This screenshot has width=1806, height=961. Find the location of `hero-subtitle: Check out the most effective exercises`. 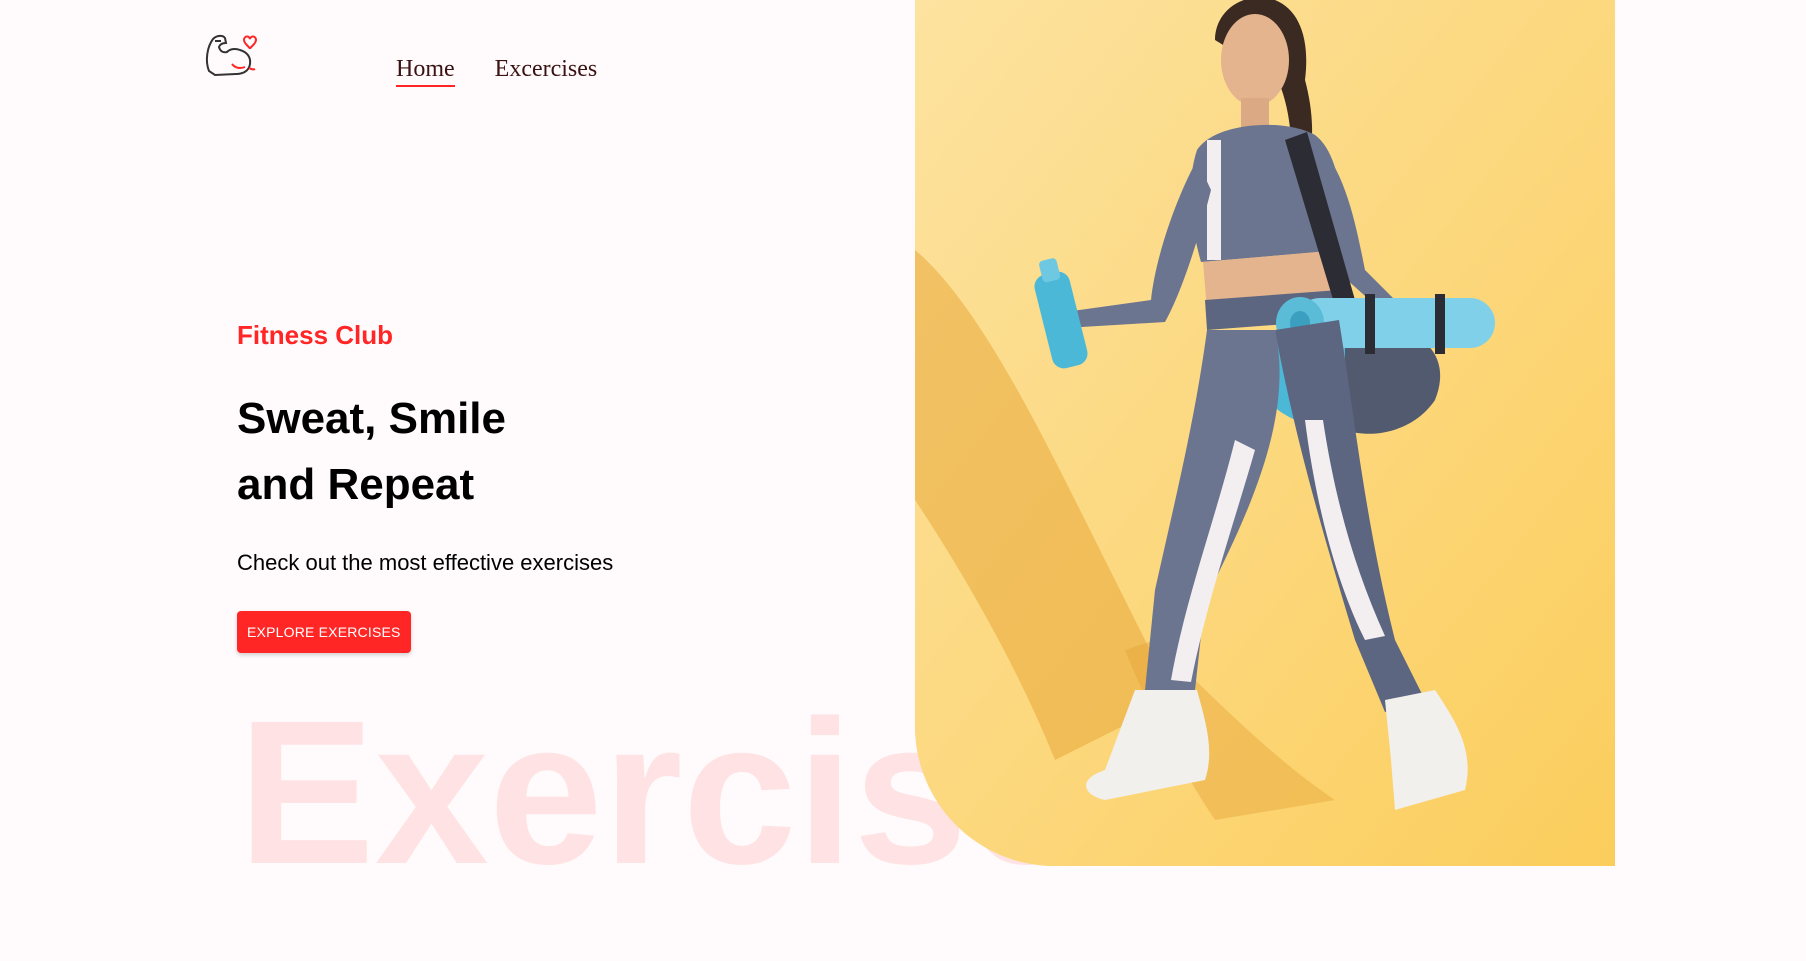

hero-subtitle: Check out the most effective exercises is located at coordinates (425, 562).